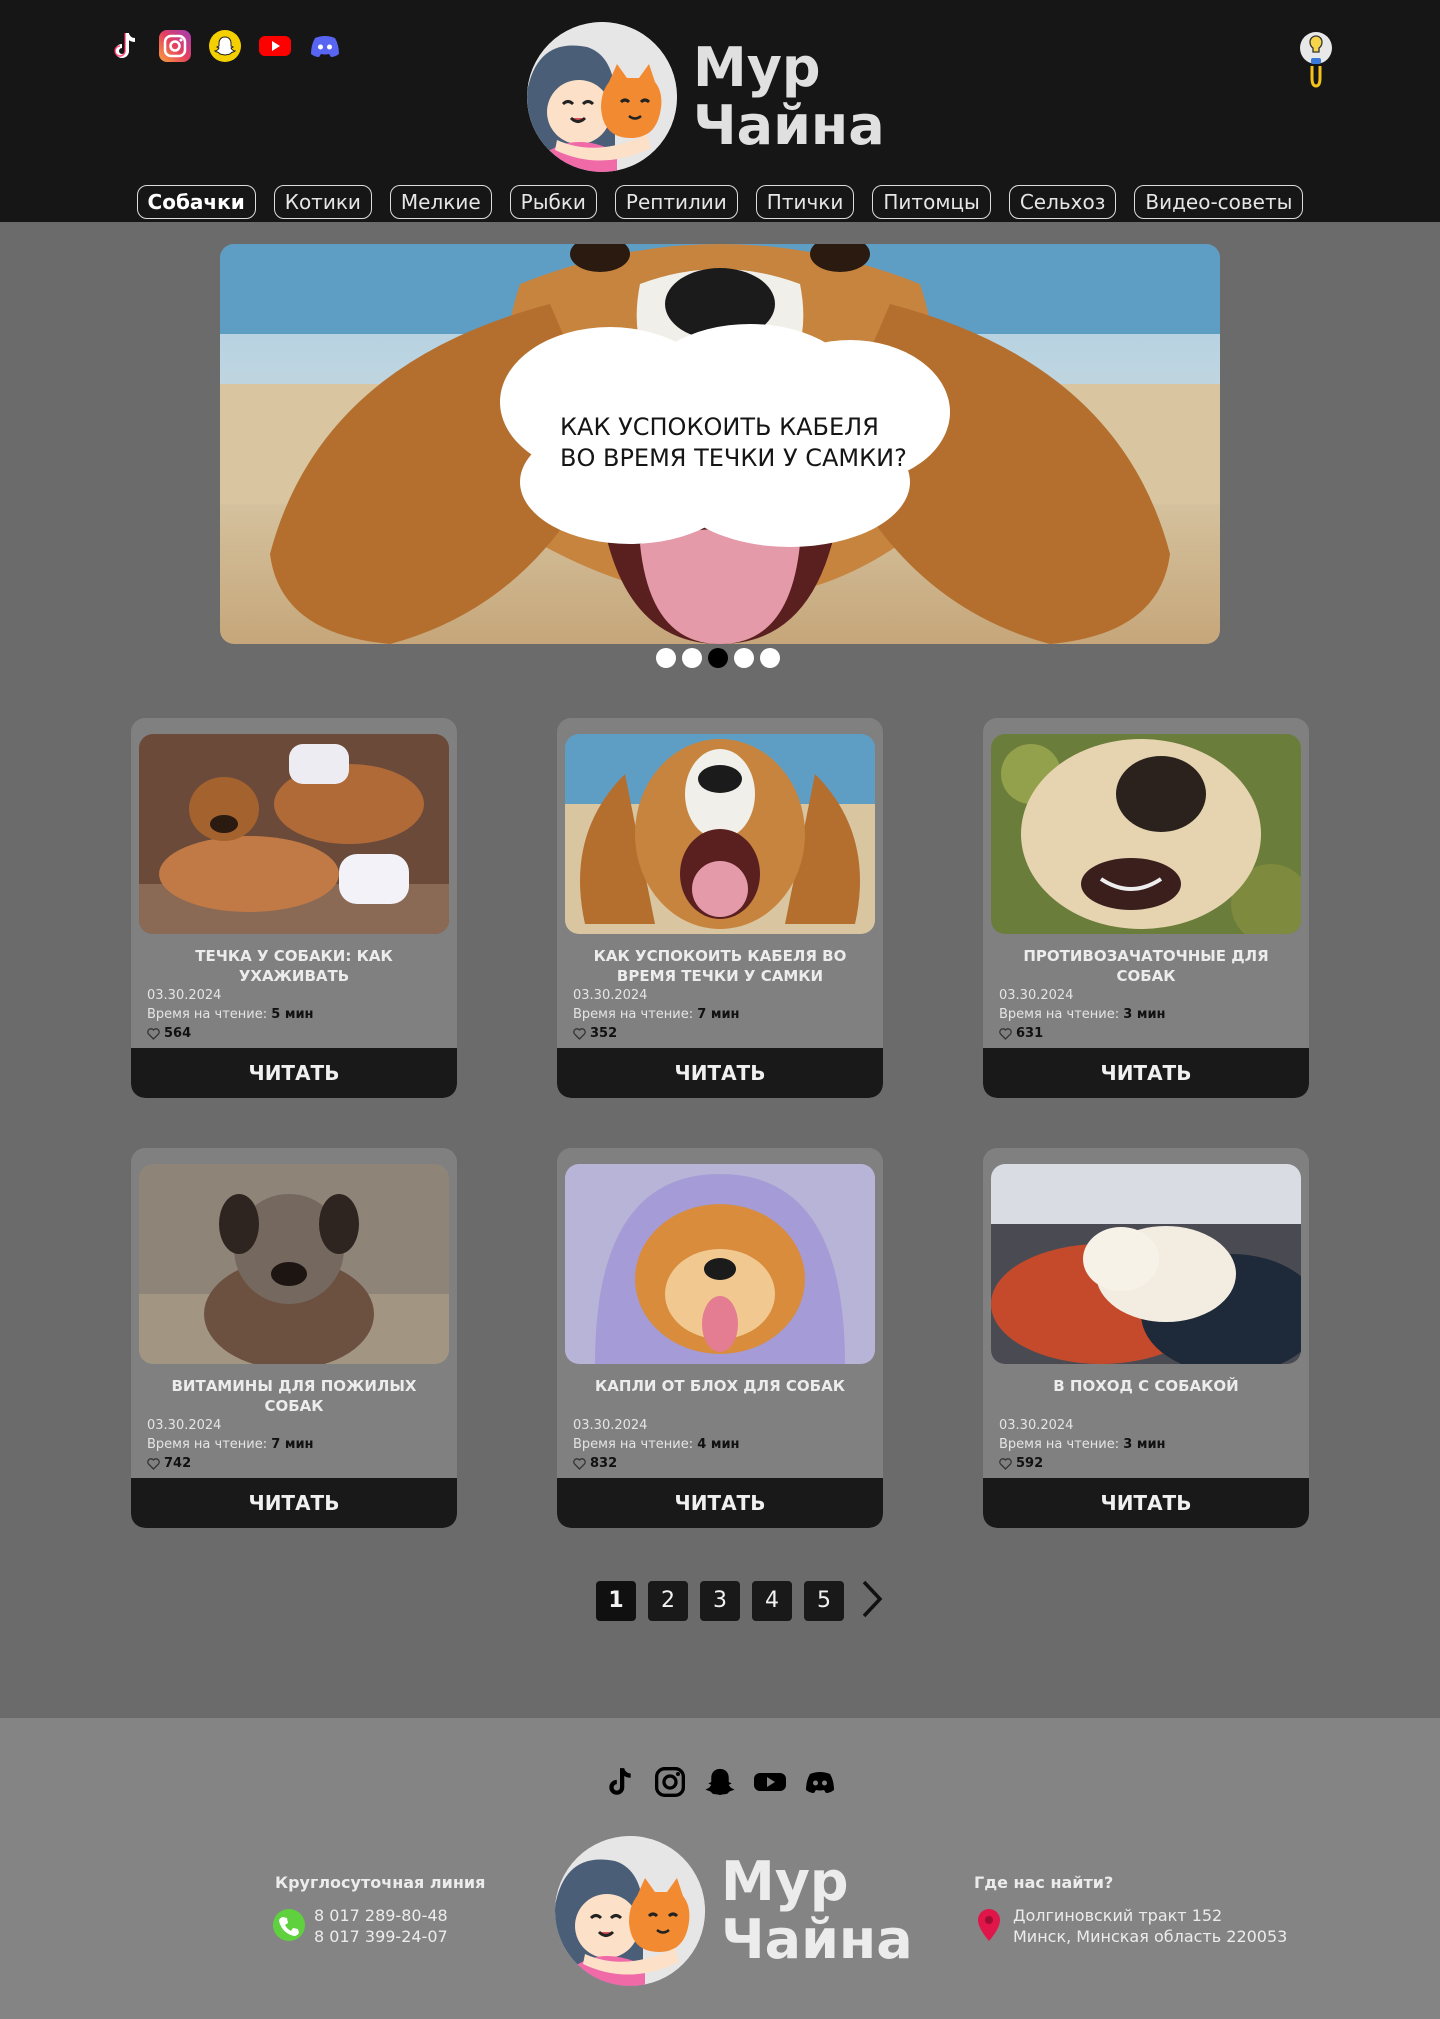  I want to click on article-title: В ПОХОД С СОБАКОЙ, so click(1146, 1386).